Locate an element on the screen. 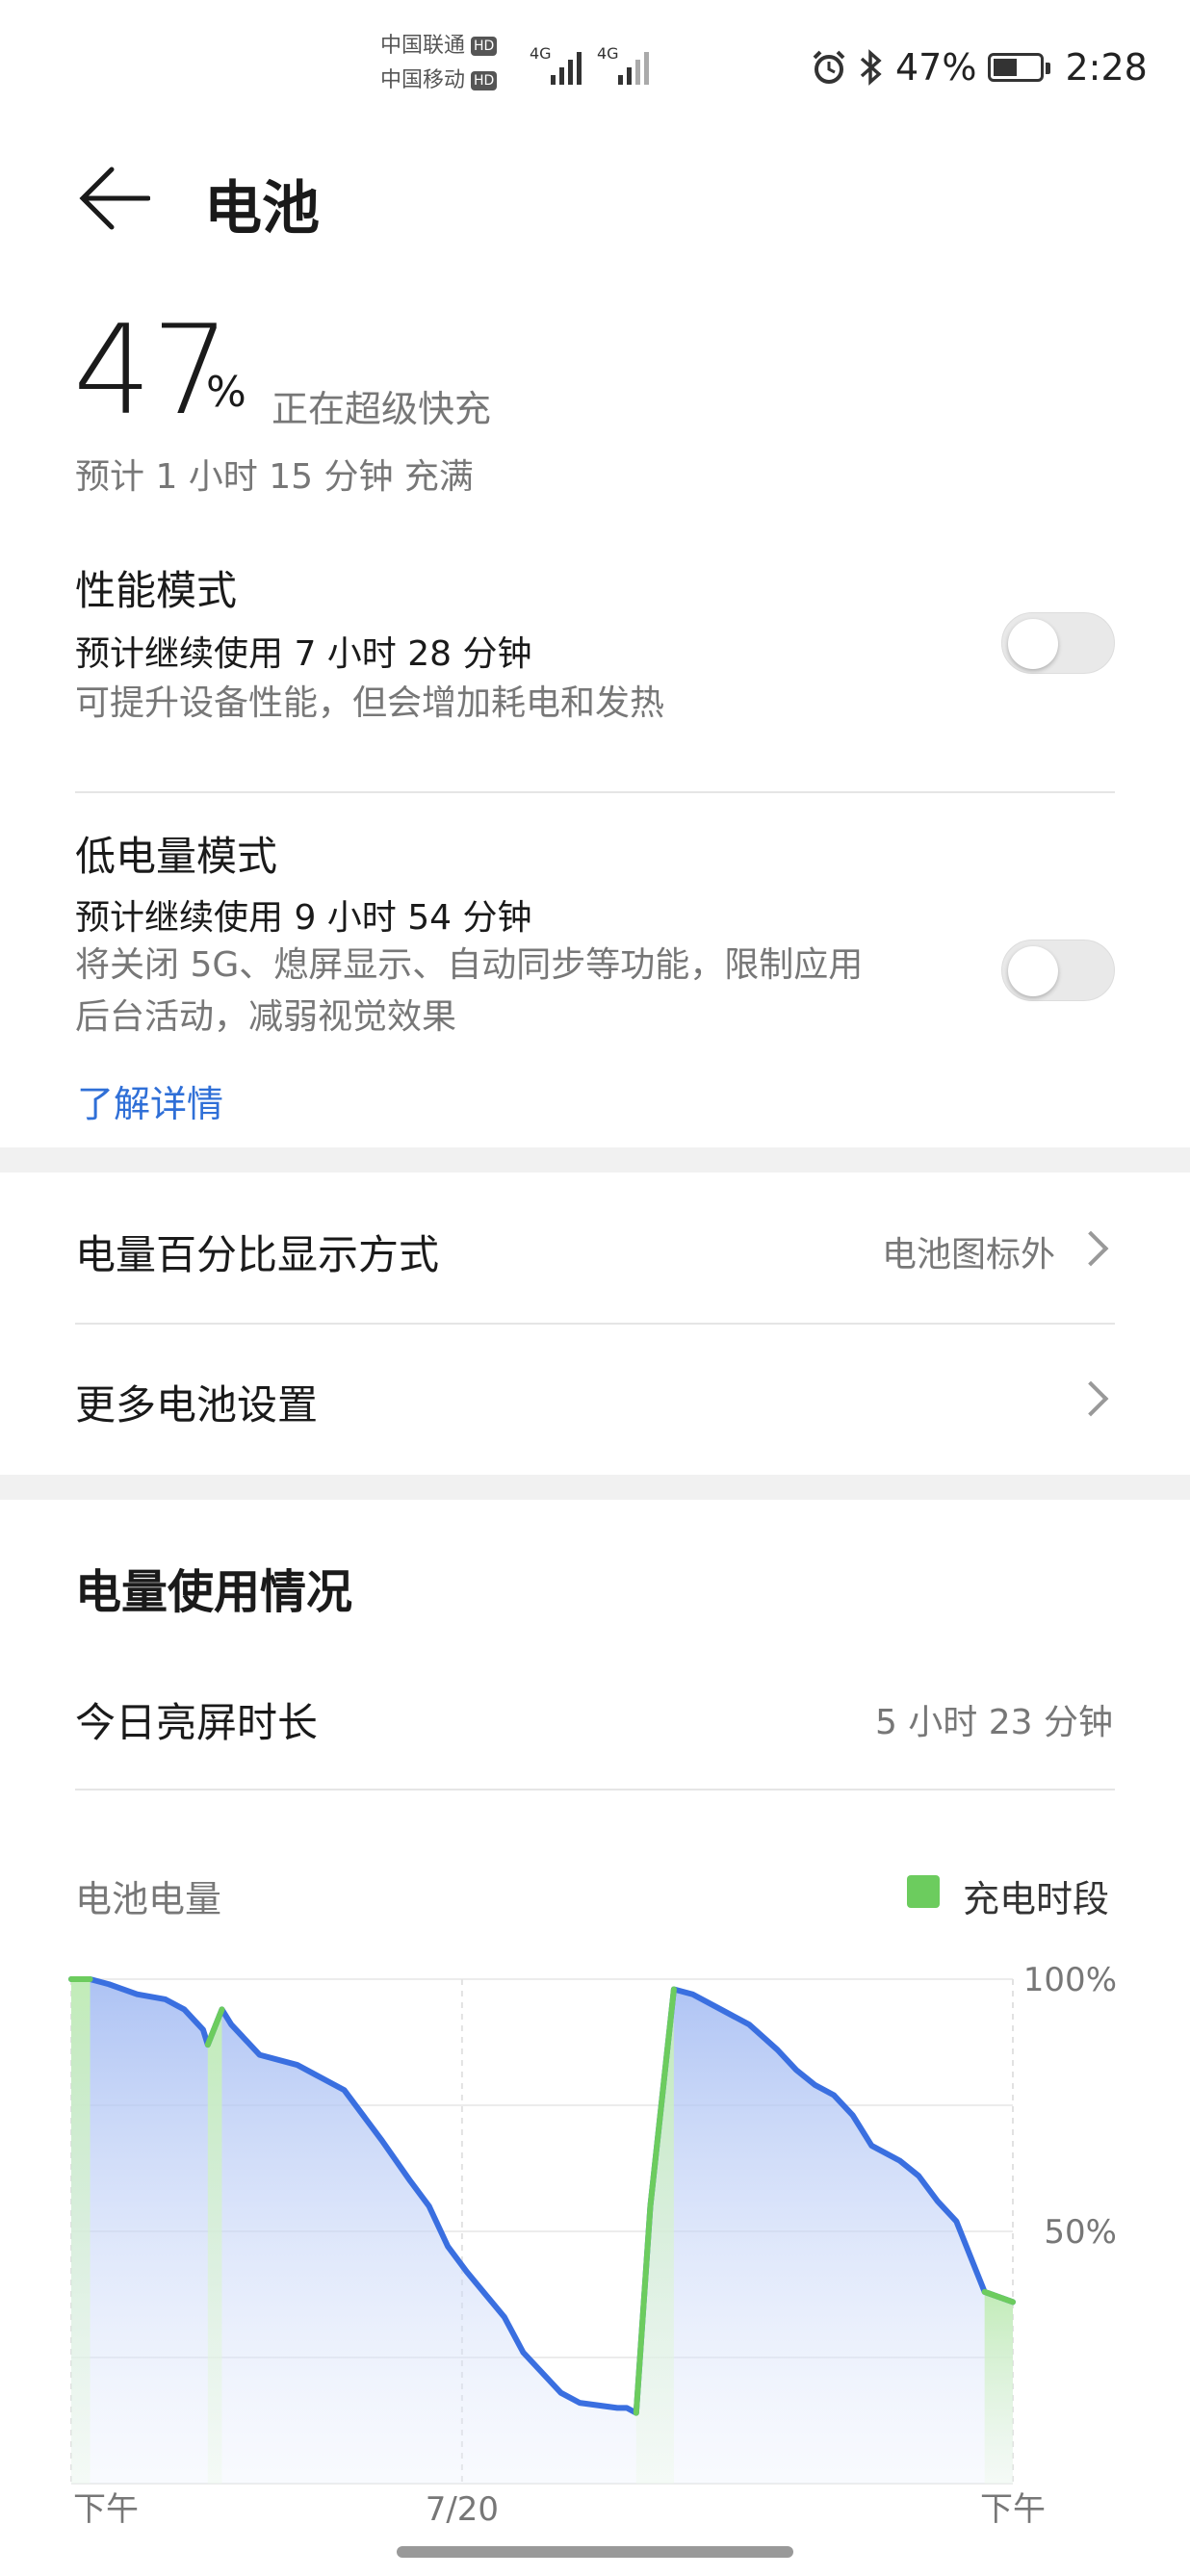  net-type-2: 4G is located at coordinates (608, 54).